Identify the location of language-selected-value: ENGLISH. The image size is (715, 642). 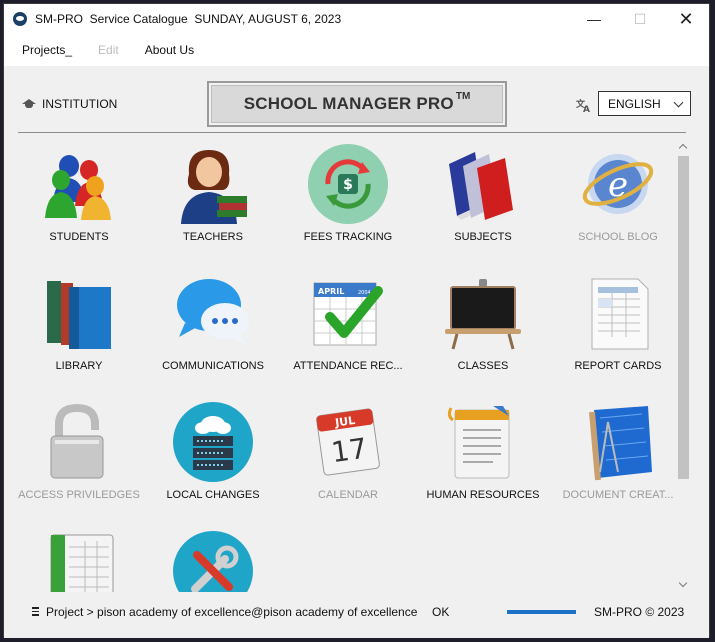
(634, 103).